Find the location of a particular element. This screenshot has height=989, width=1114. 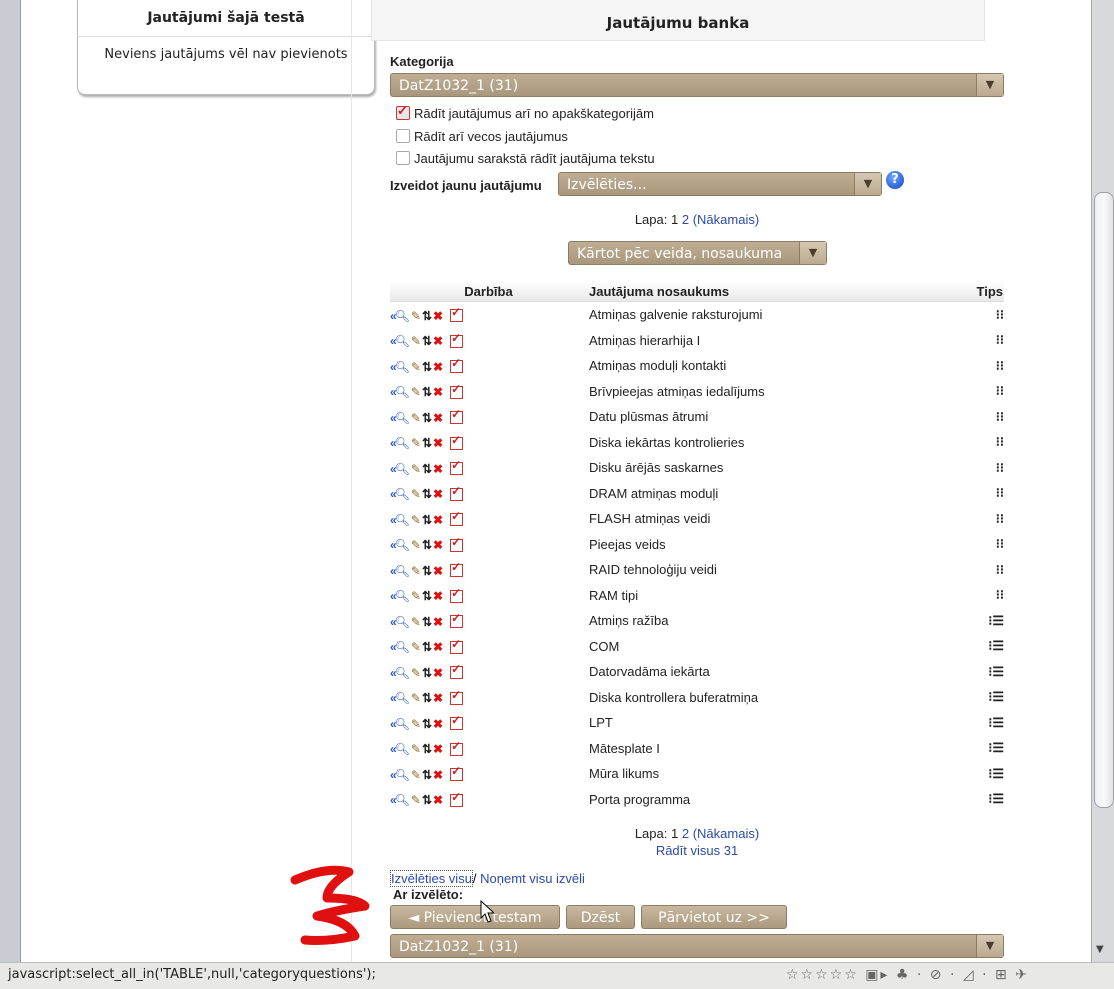

move-to-button: Pārvietot uz >> is located at coordinates (714, 917).